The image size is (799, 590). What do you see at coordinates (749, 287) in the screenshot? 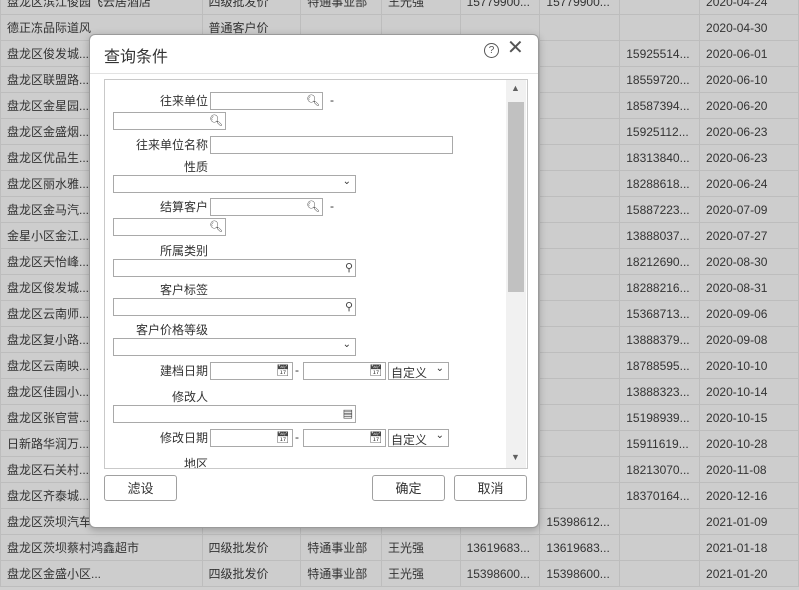
I see `table-cell: 2020-08-31` at bounding box center [749, 287].